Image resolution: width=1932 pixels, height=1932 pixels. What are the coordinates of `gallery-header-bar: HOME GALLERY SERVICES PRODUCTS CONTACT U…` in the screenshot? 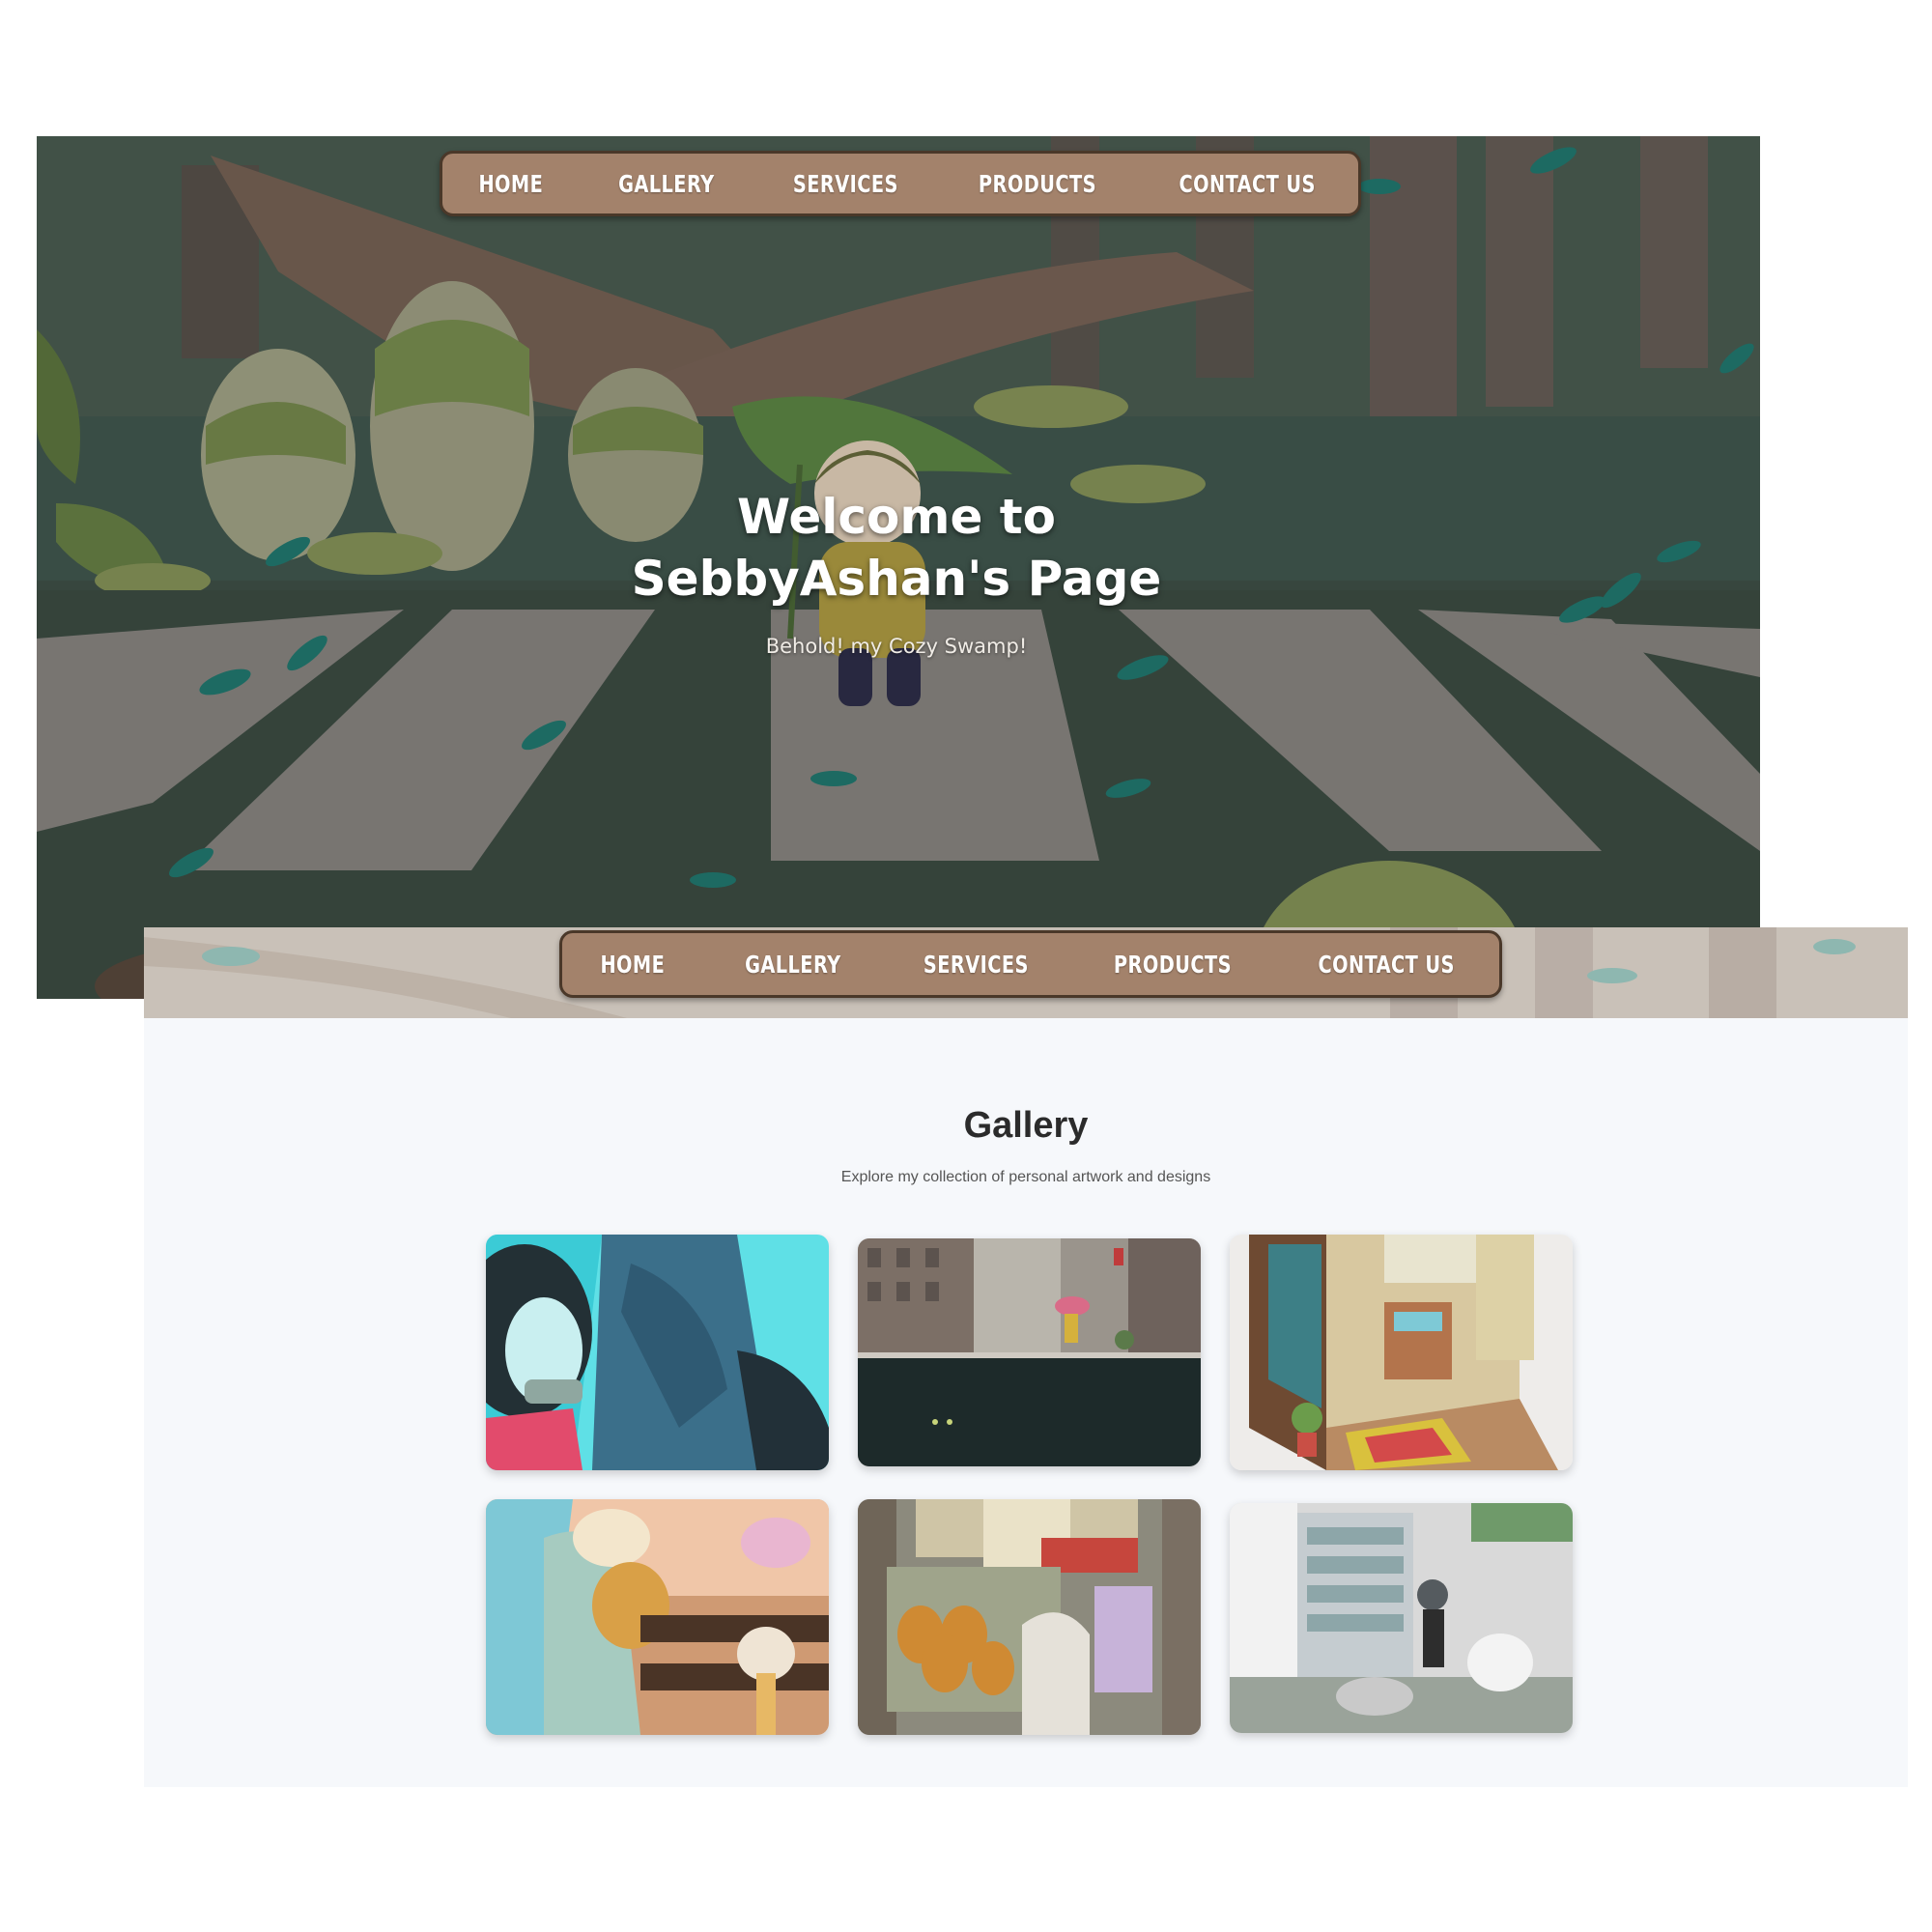 It's located at (1026, 972).